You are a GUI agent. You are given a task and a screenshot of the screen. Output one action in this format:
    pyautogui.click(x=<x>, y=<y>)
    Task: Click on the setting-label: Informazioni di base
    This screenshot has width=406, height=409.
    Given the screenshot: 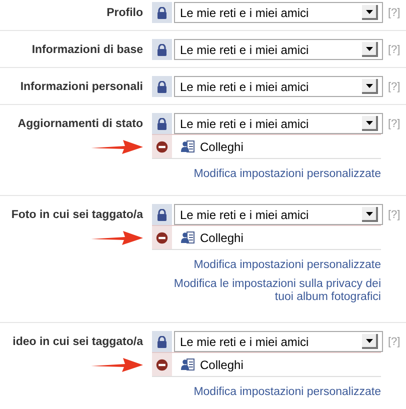 What is the action you would take?
    pyautogui.click(x=87, y=50)
    